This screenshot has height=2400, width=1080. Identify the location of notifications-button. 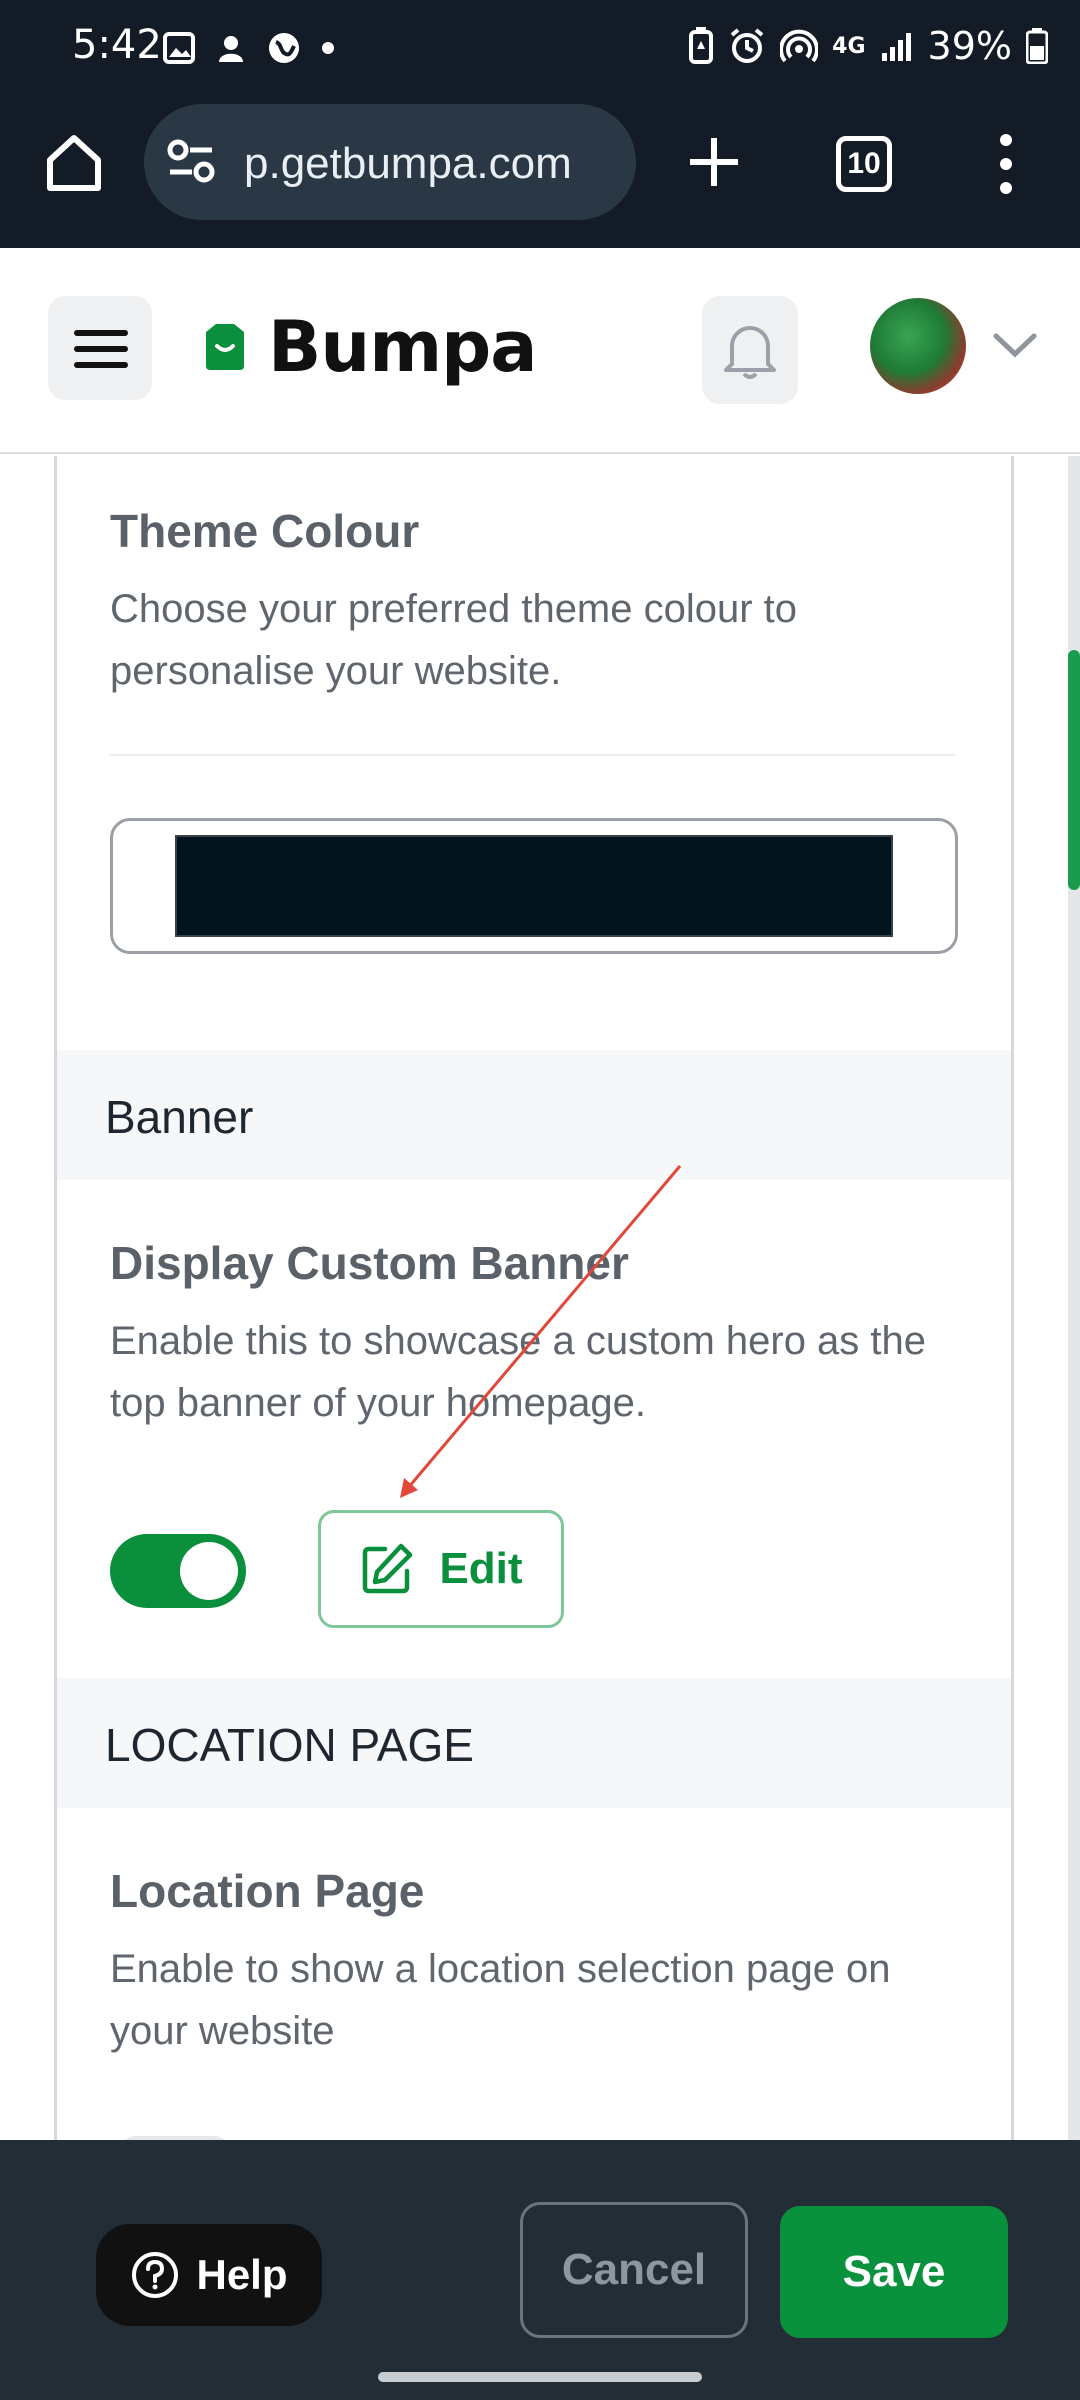
(750, 350).